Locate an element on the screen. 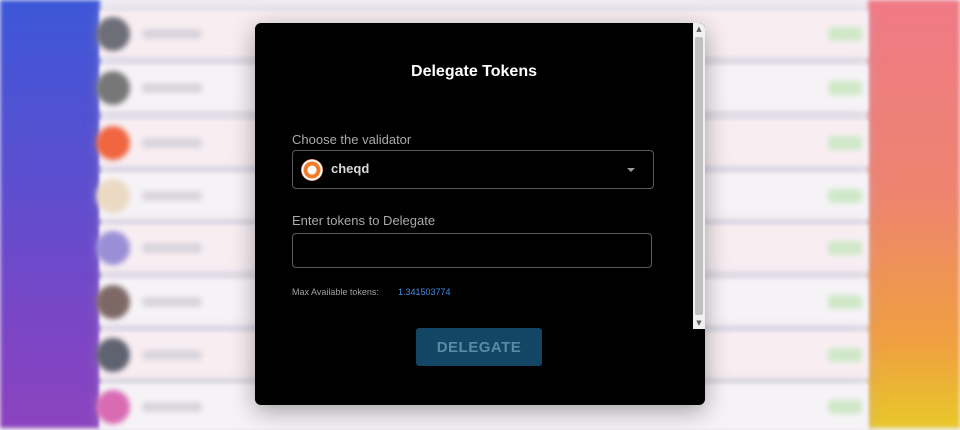 This screenshot has width=960, height=430. modal-scrollbar: ▲ ▼ is located at coordinates (699, 176).